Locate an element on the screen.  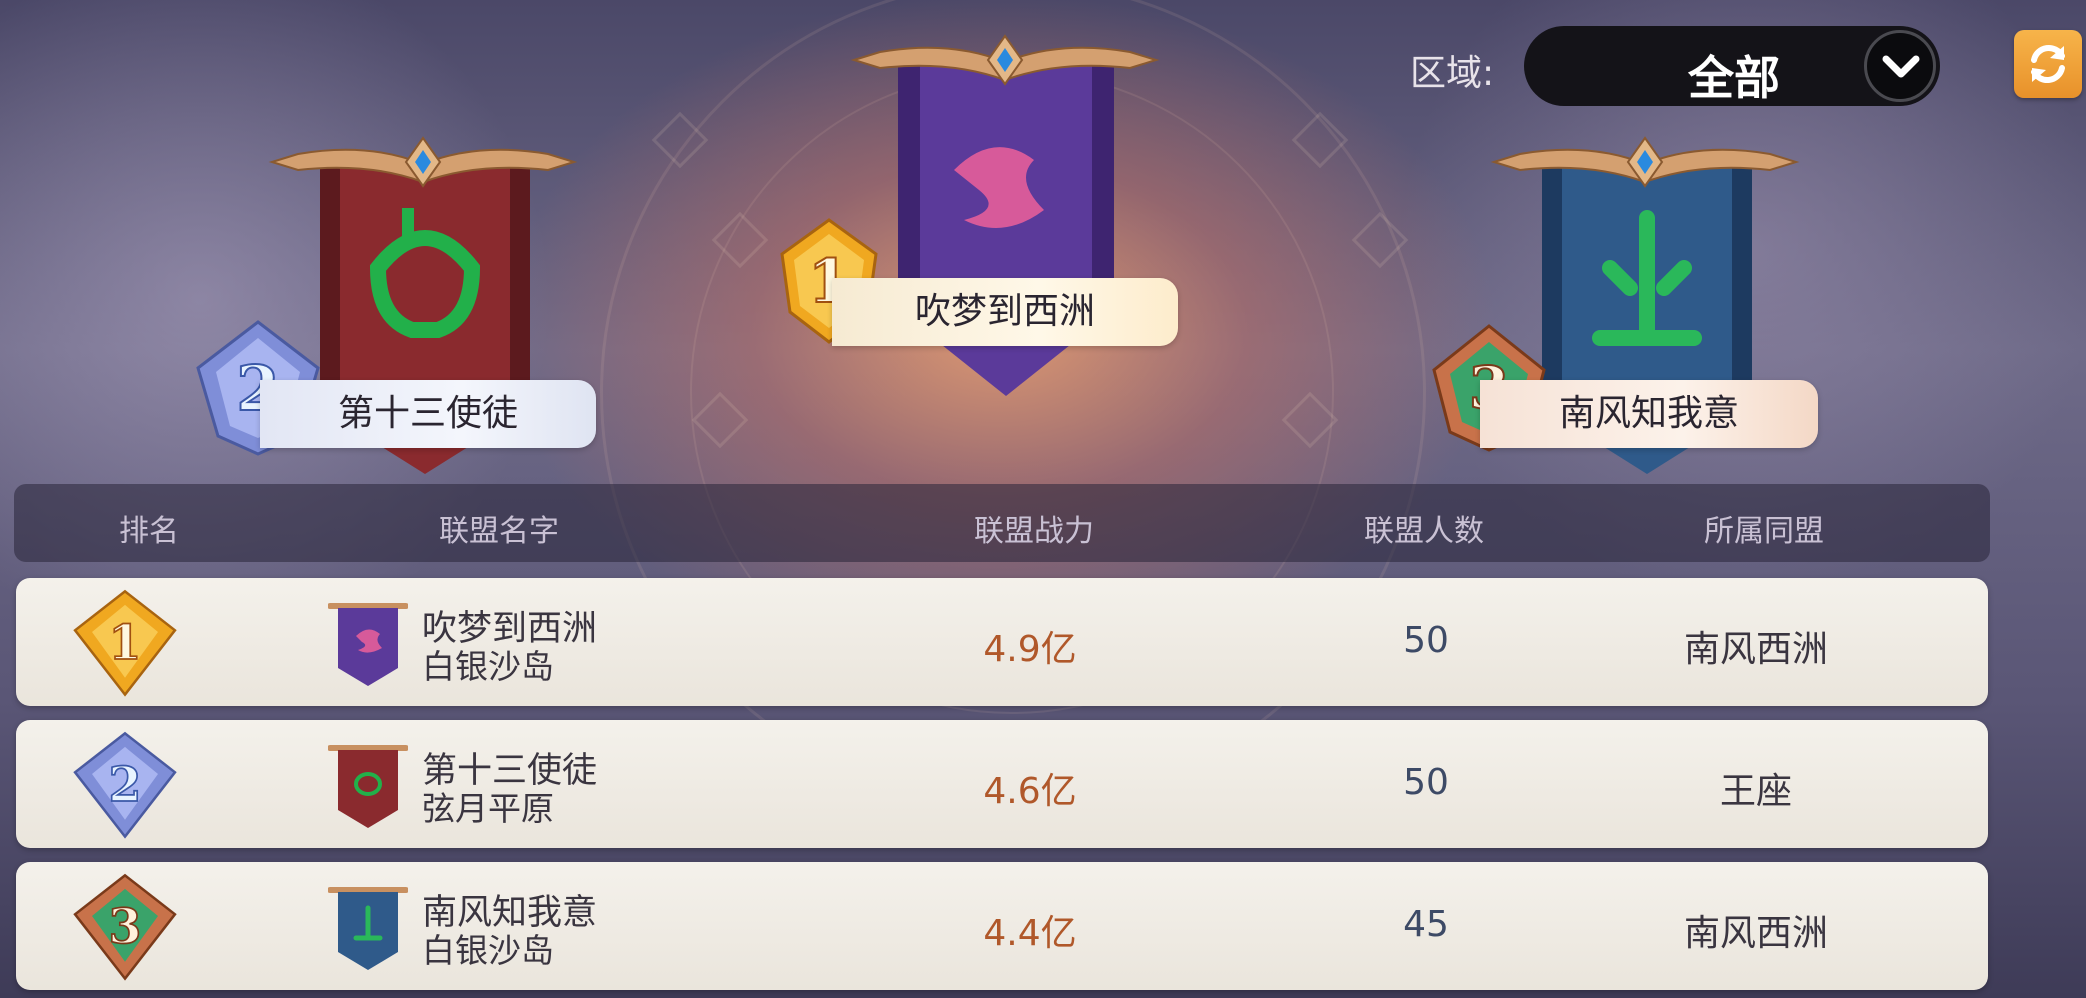
alliance-power: 4.9亿 is located at coordinates (1030, 649).